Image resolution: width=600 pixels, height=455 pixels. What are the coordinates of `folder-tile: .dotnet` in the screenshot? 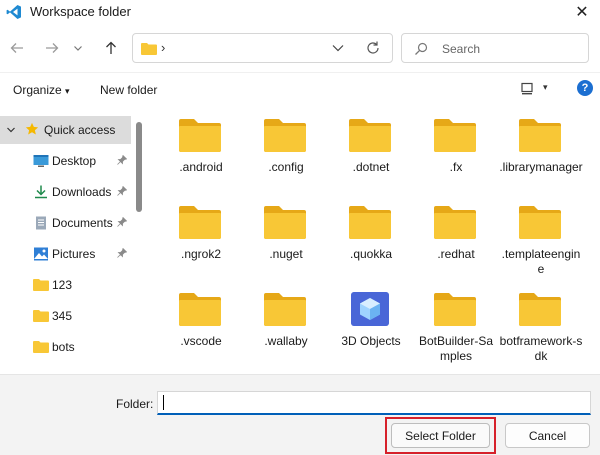 It's located at (371, 150).